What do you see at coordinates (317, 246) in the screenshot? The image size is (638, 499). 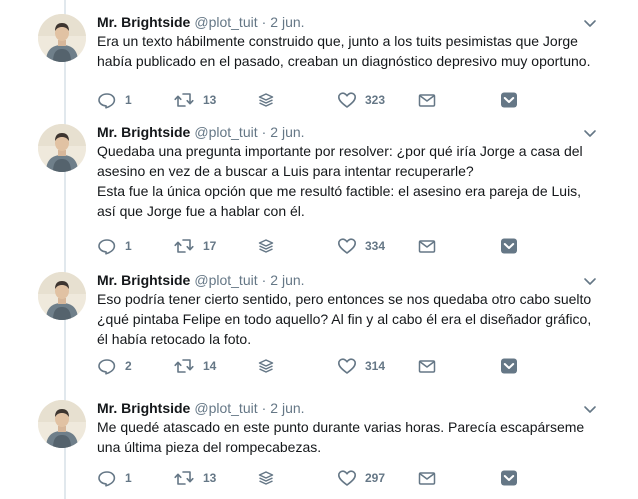 I see `tweet-actions: 1 17 334` at bounding box center [317, 246].